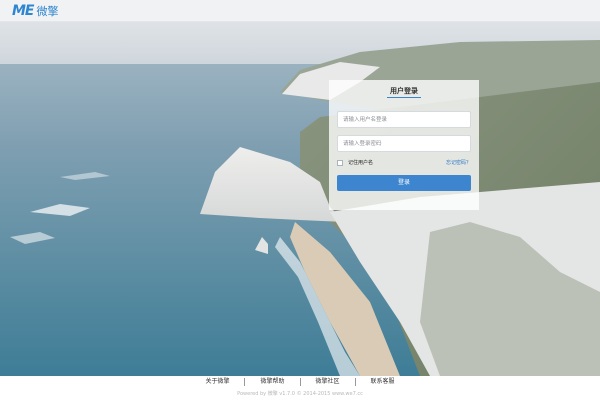 Image resolution: width=600 pixels, height=400 pixels. What do you see at coordinates (217, 382) in the screenshot?
I see `footer-link-about: 关于微擎` at bounding box center [217, 382].